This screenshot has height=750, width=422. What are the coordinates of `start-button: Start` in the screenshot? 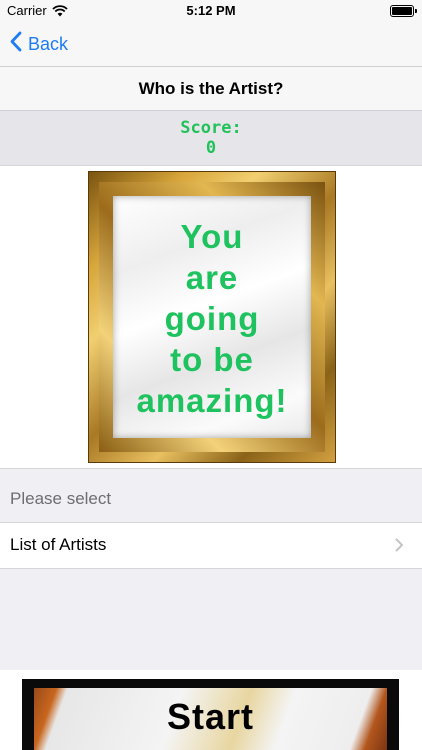 It's located at (210, 714).